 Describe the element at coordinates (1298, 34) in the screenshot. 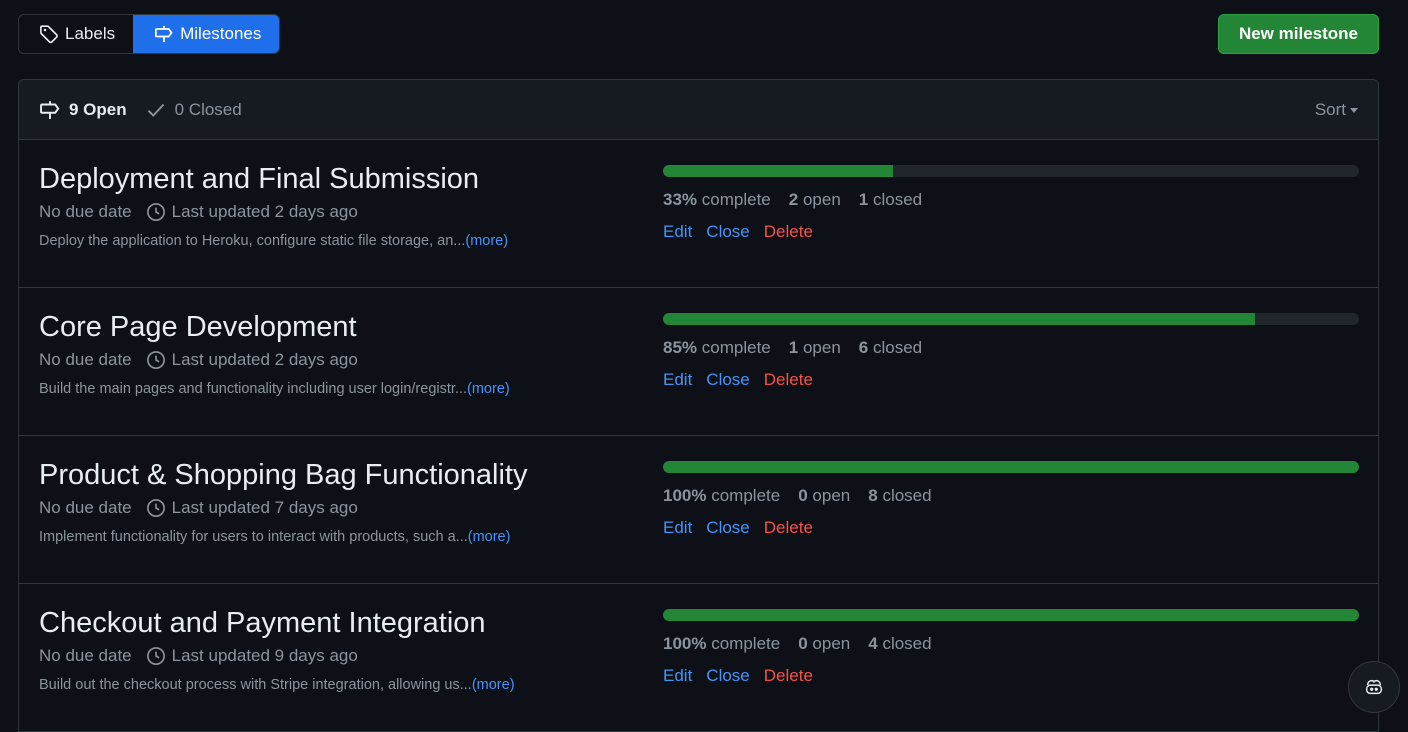

I see `new-milestone-button: New milestone` at that location.